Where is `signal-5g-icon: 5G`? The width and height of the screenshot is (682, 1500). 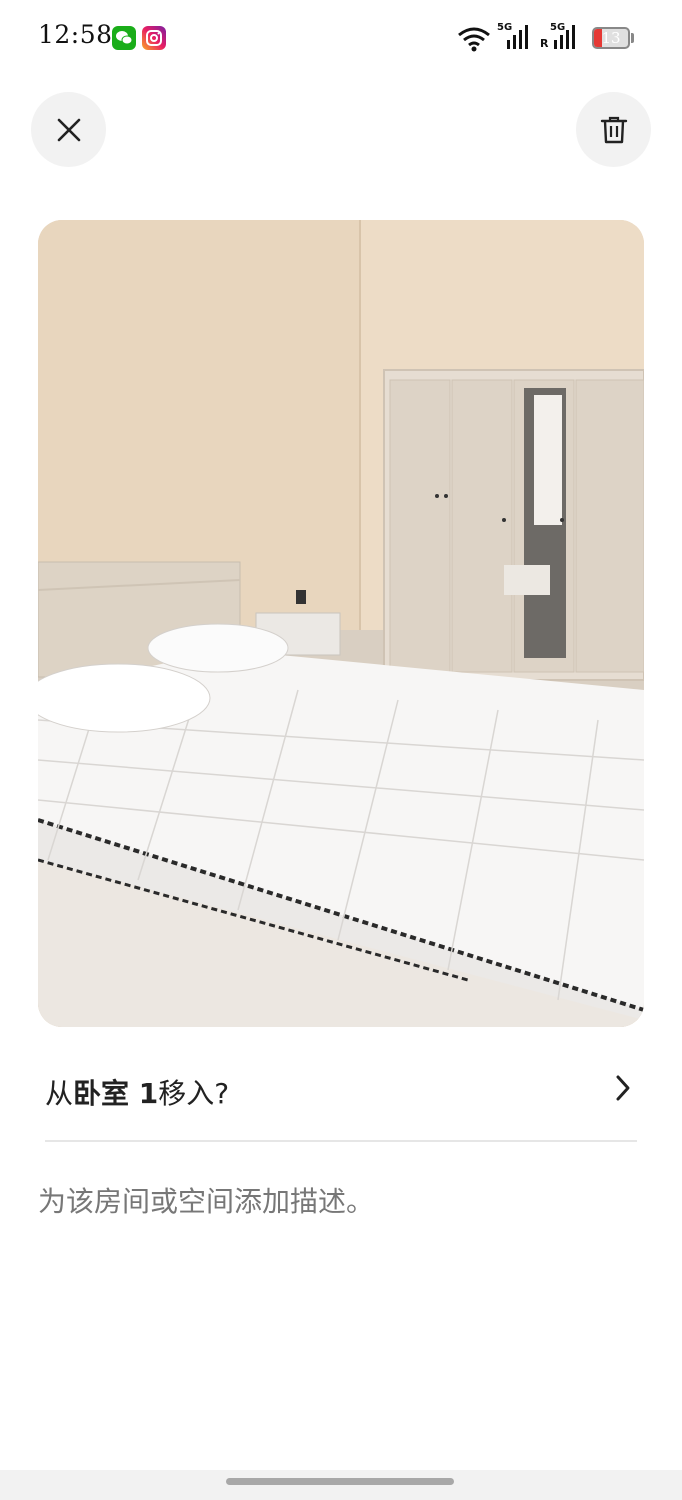 signal-5g-icon: 5G is located at coordinates (514, 37).